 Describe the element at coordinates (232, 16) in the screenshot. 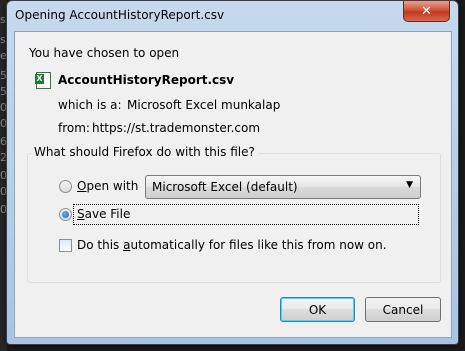

I see `title-bar: Opening AccountHistoryReport.csv ✕` at that location.